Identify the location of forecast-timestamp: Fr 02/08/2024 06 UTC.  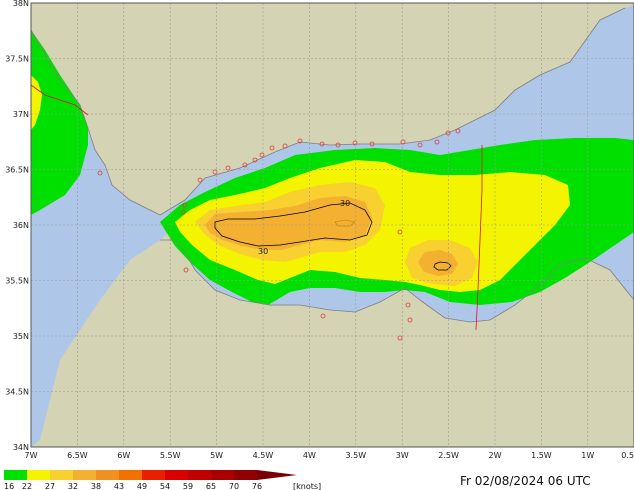
(525, 481).